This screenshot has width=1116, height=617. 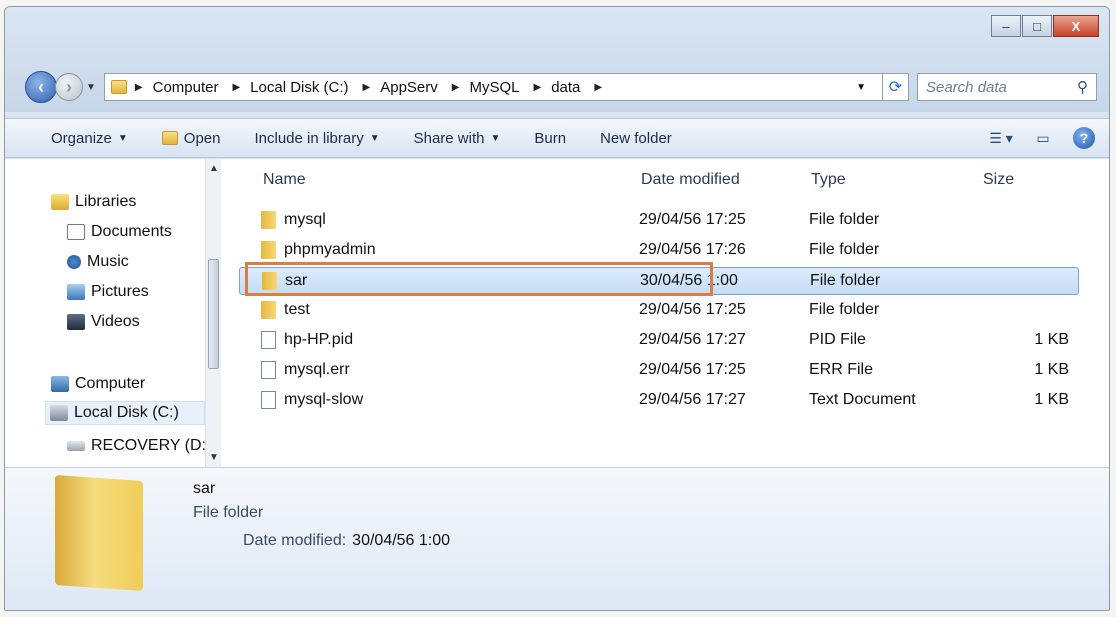 I want to click on share-with-button: Share with ▼, so click(x=457, y=138).